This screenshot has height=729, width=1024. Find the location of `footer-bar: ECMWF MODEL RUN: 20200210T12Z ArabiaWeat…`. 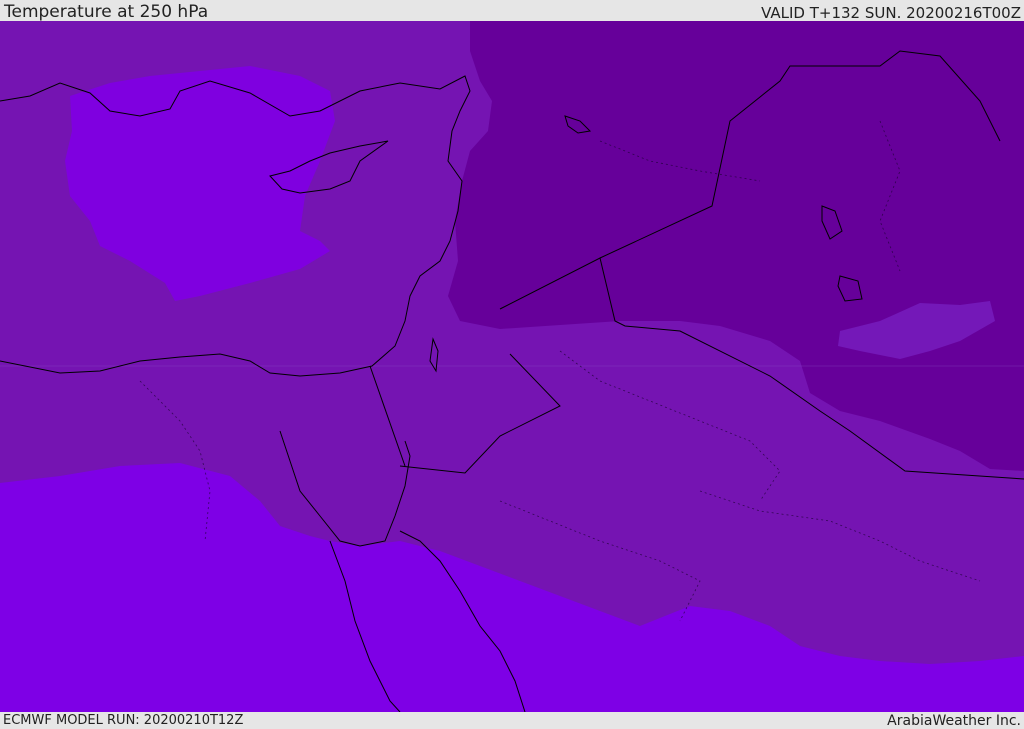

footer-bar: ECMWF MODEL RUN: 20200210T12Z ArabiaWeat… is located at coordinates (512, 720).